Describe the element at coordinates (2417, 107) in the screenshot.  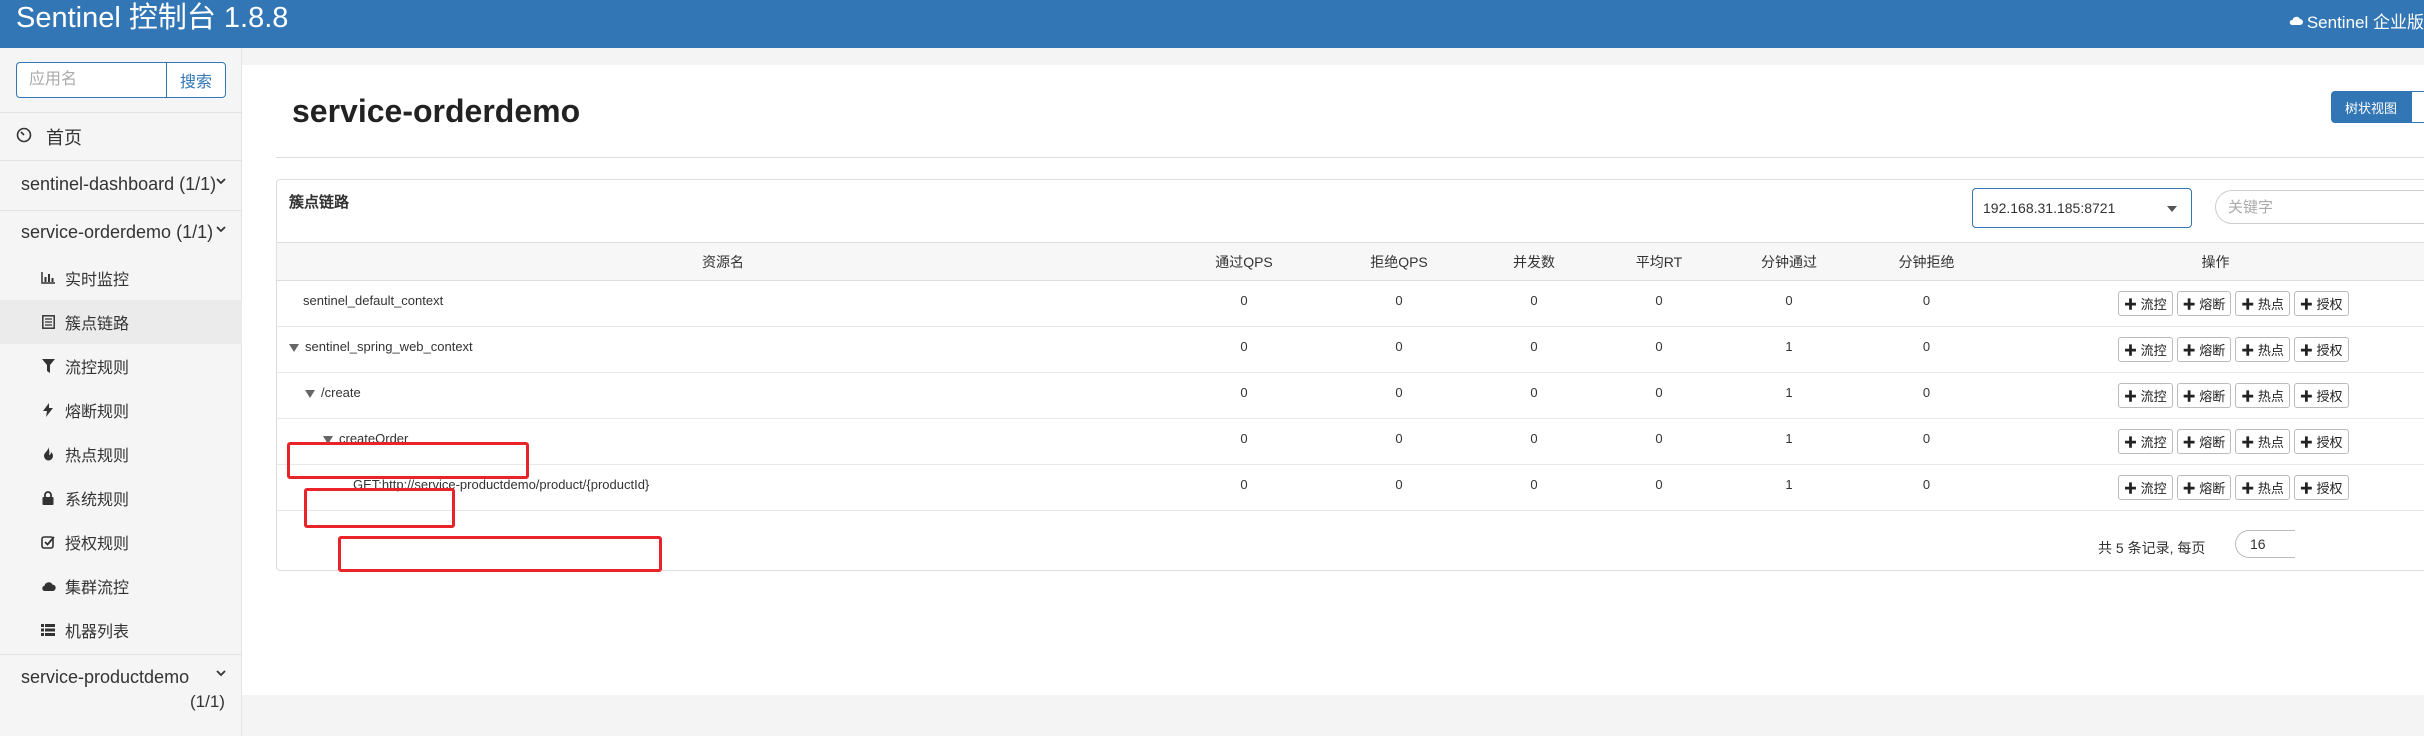
I see `list-view-button` at that location.